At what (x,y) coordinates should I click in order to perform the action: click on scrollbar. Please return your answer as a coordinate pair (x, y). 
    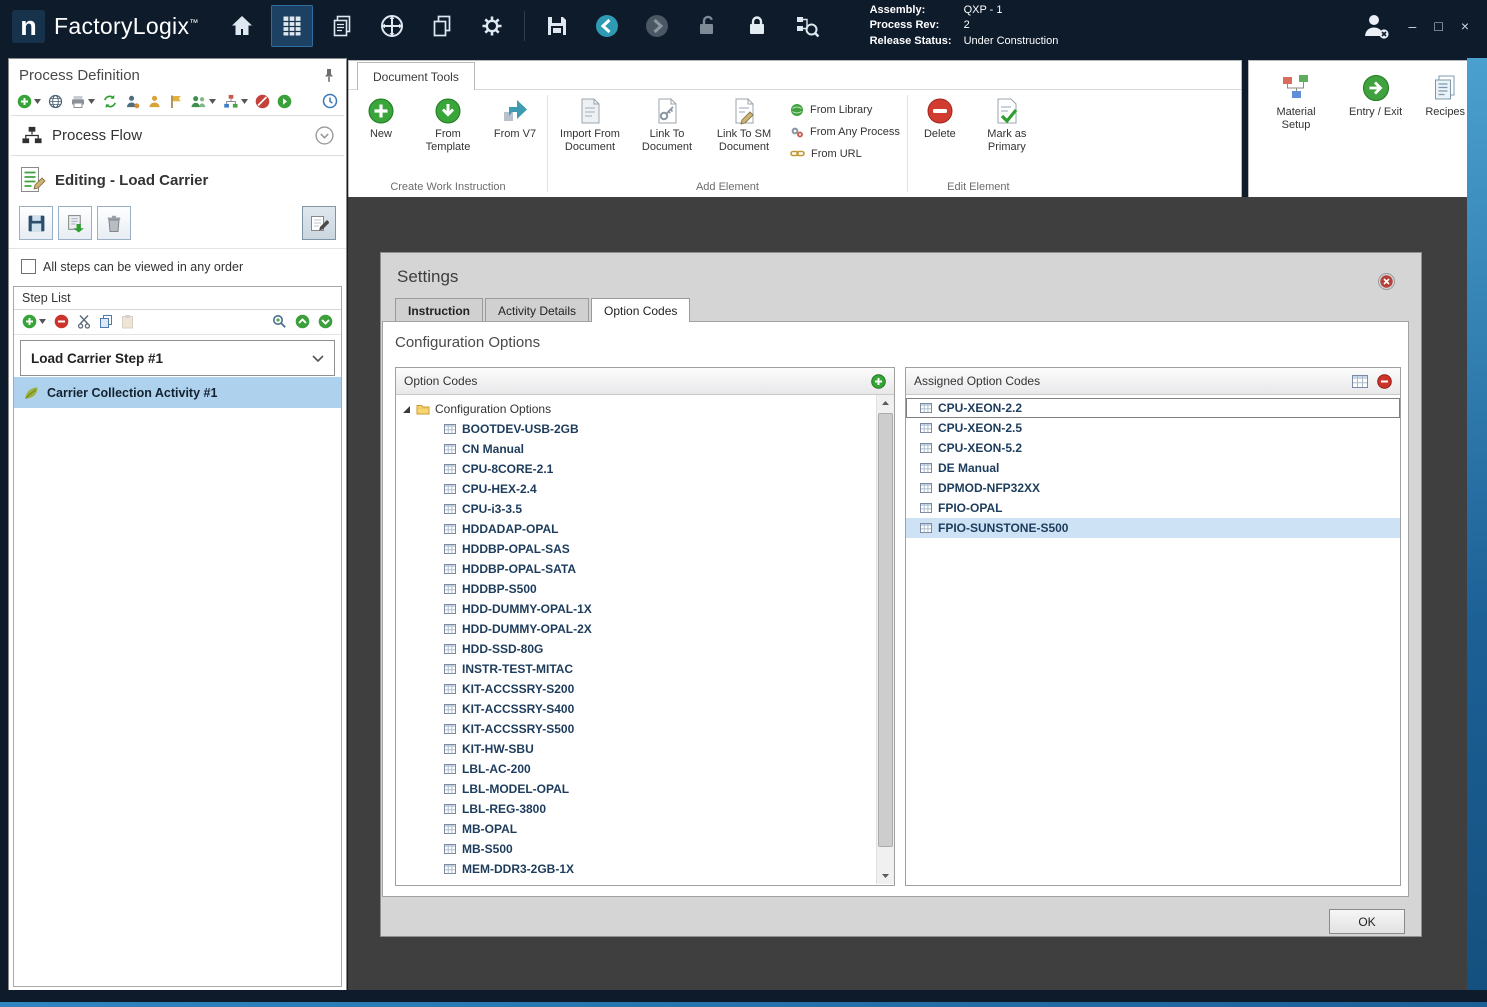
    Looking at the image, I should click on (885, 639).